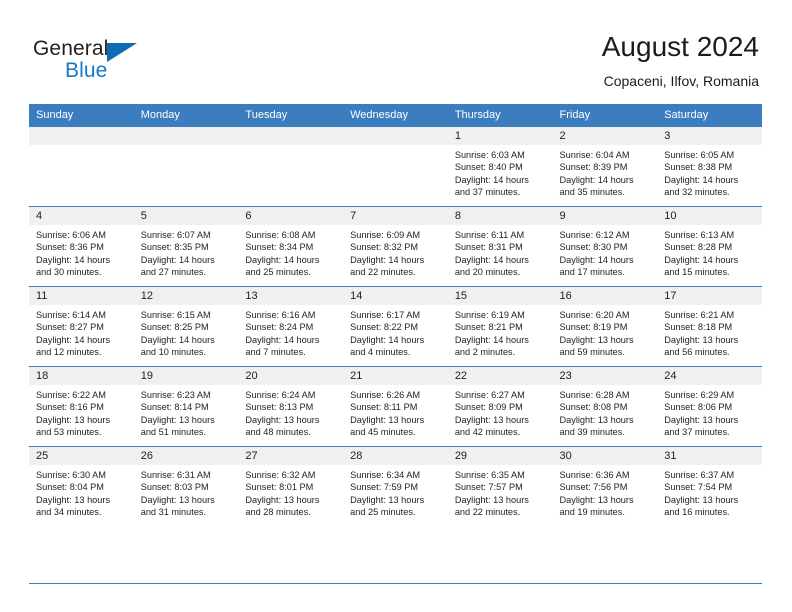 The height and width of the screenshot is (612, 792). What do you see at coordinates (680, 60) in the screenshot?
I see `title-block: August 2024 Copaceni, Ilfov, Romania` at bounding box center [680, 60].